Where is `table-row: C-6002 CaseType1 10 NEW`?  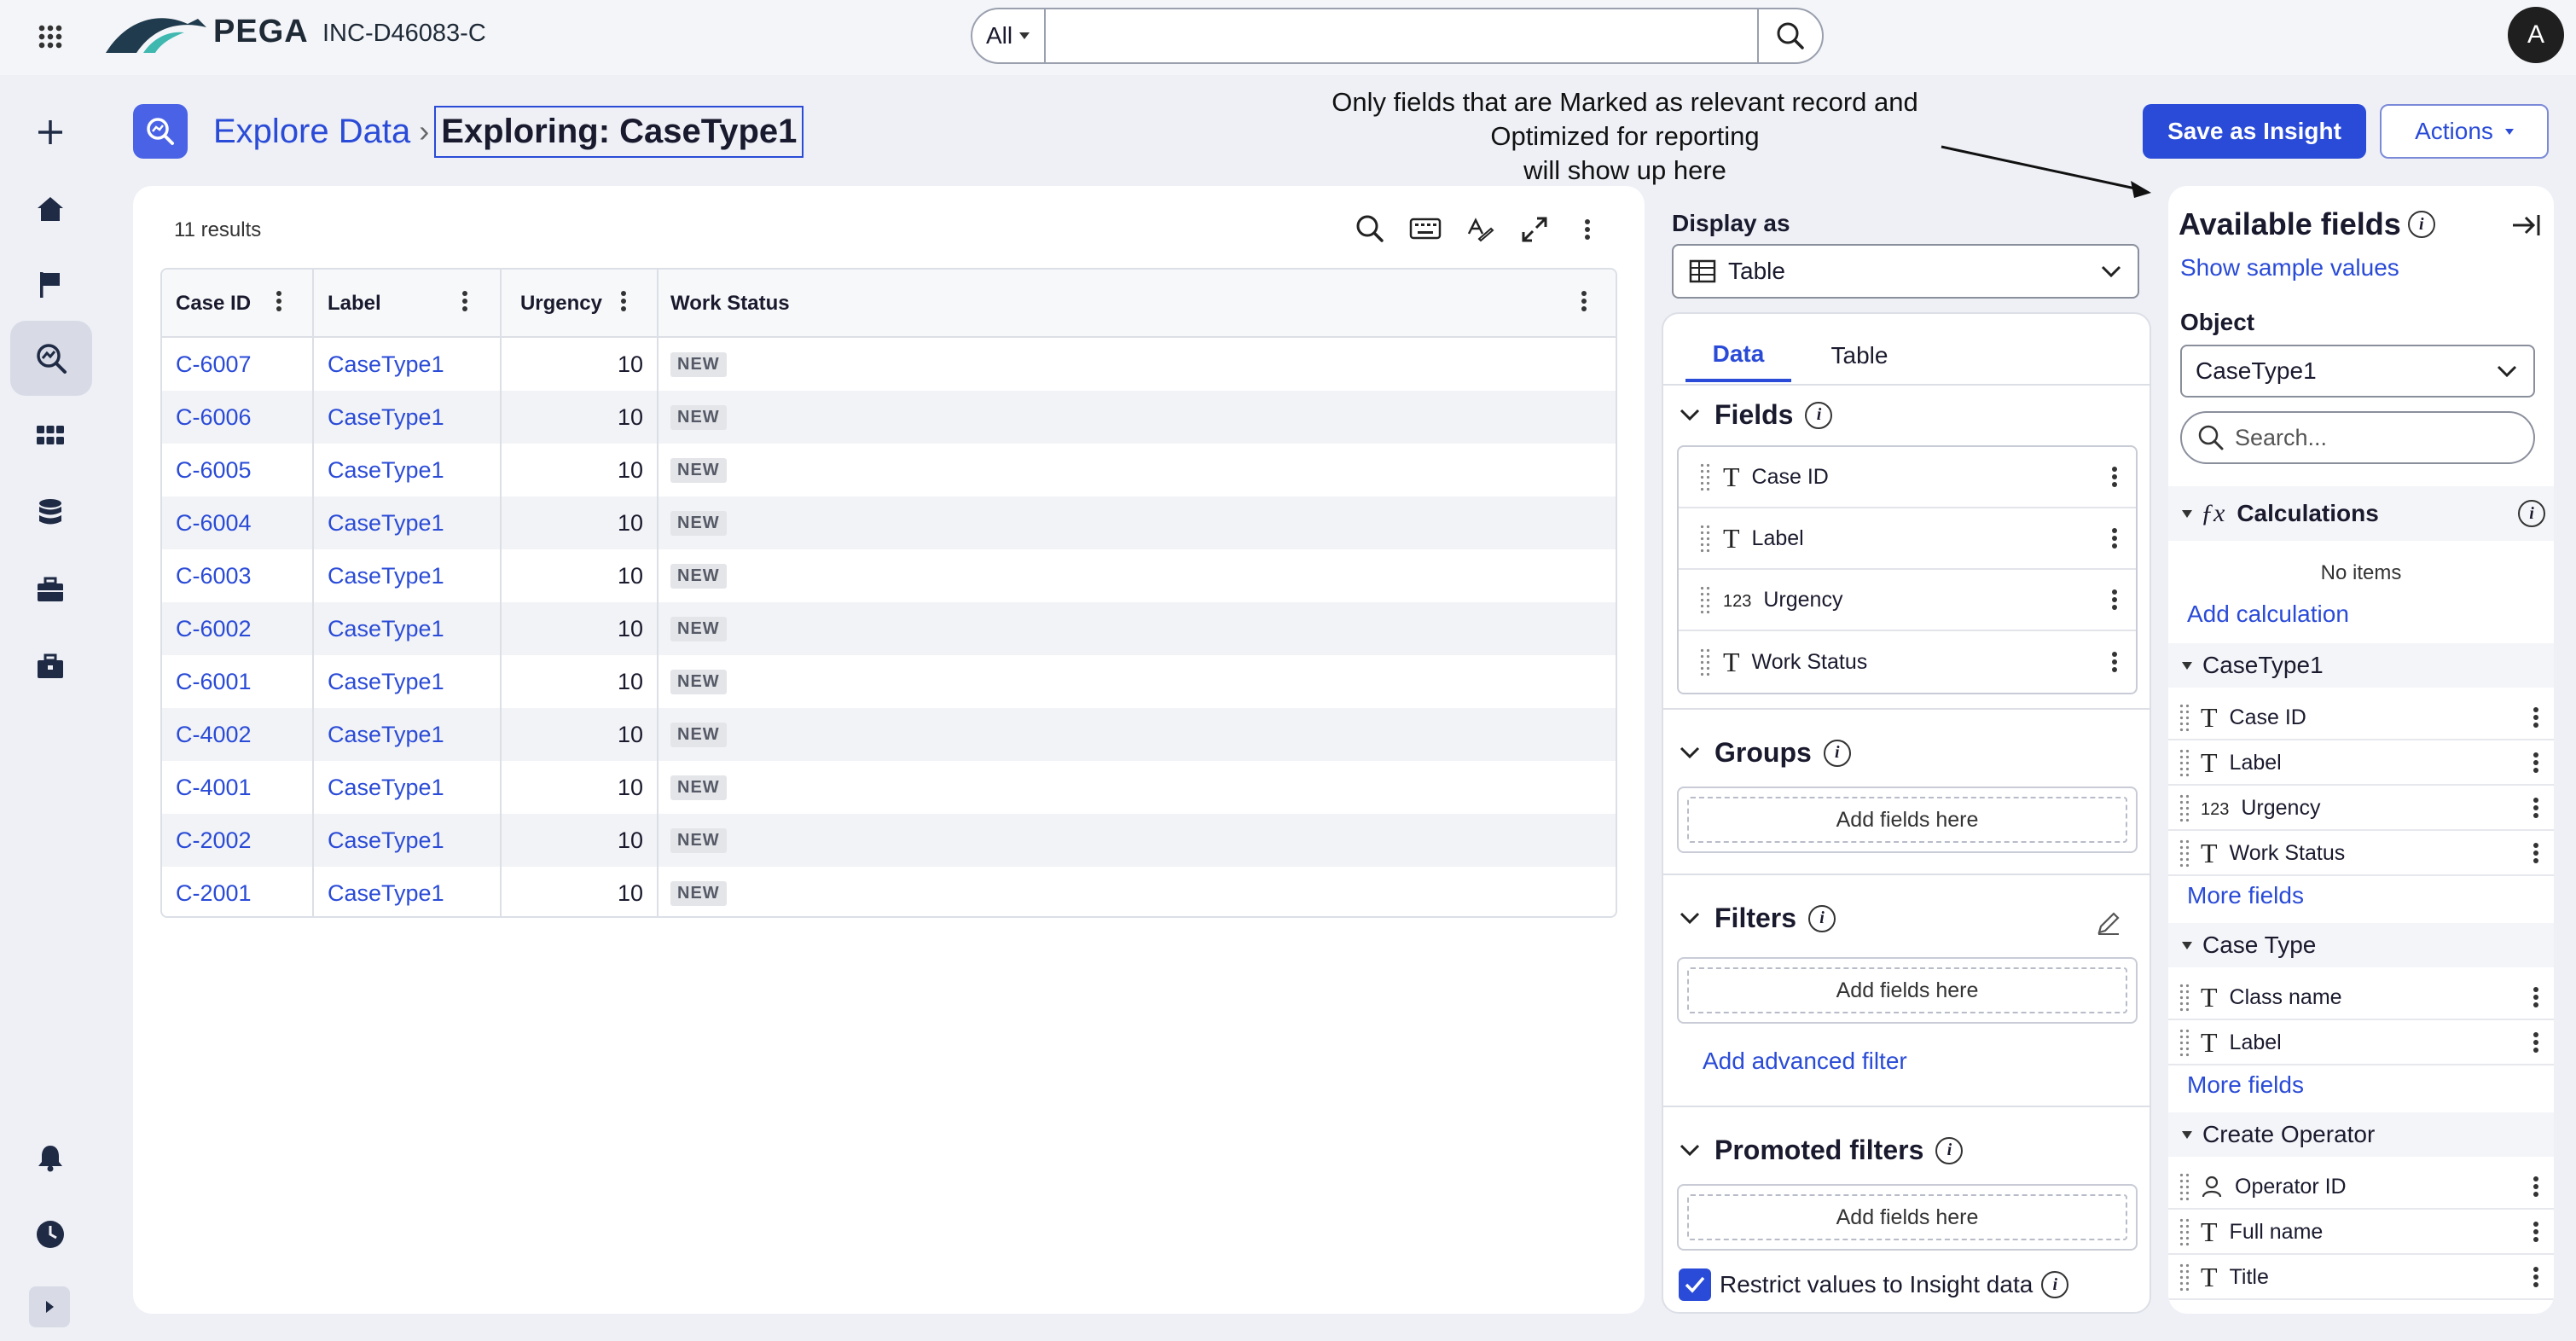 table-row: C-6002 CaseType1 10 NEW is located at coordinates (889, 628).